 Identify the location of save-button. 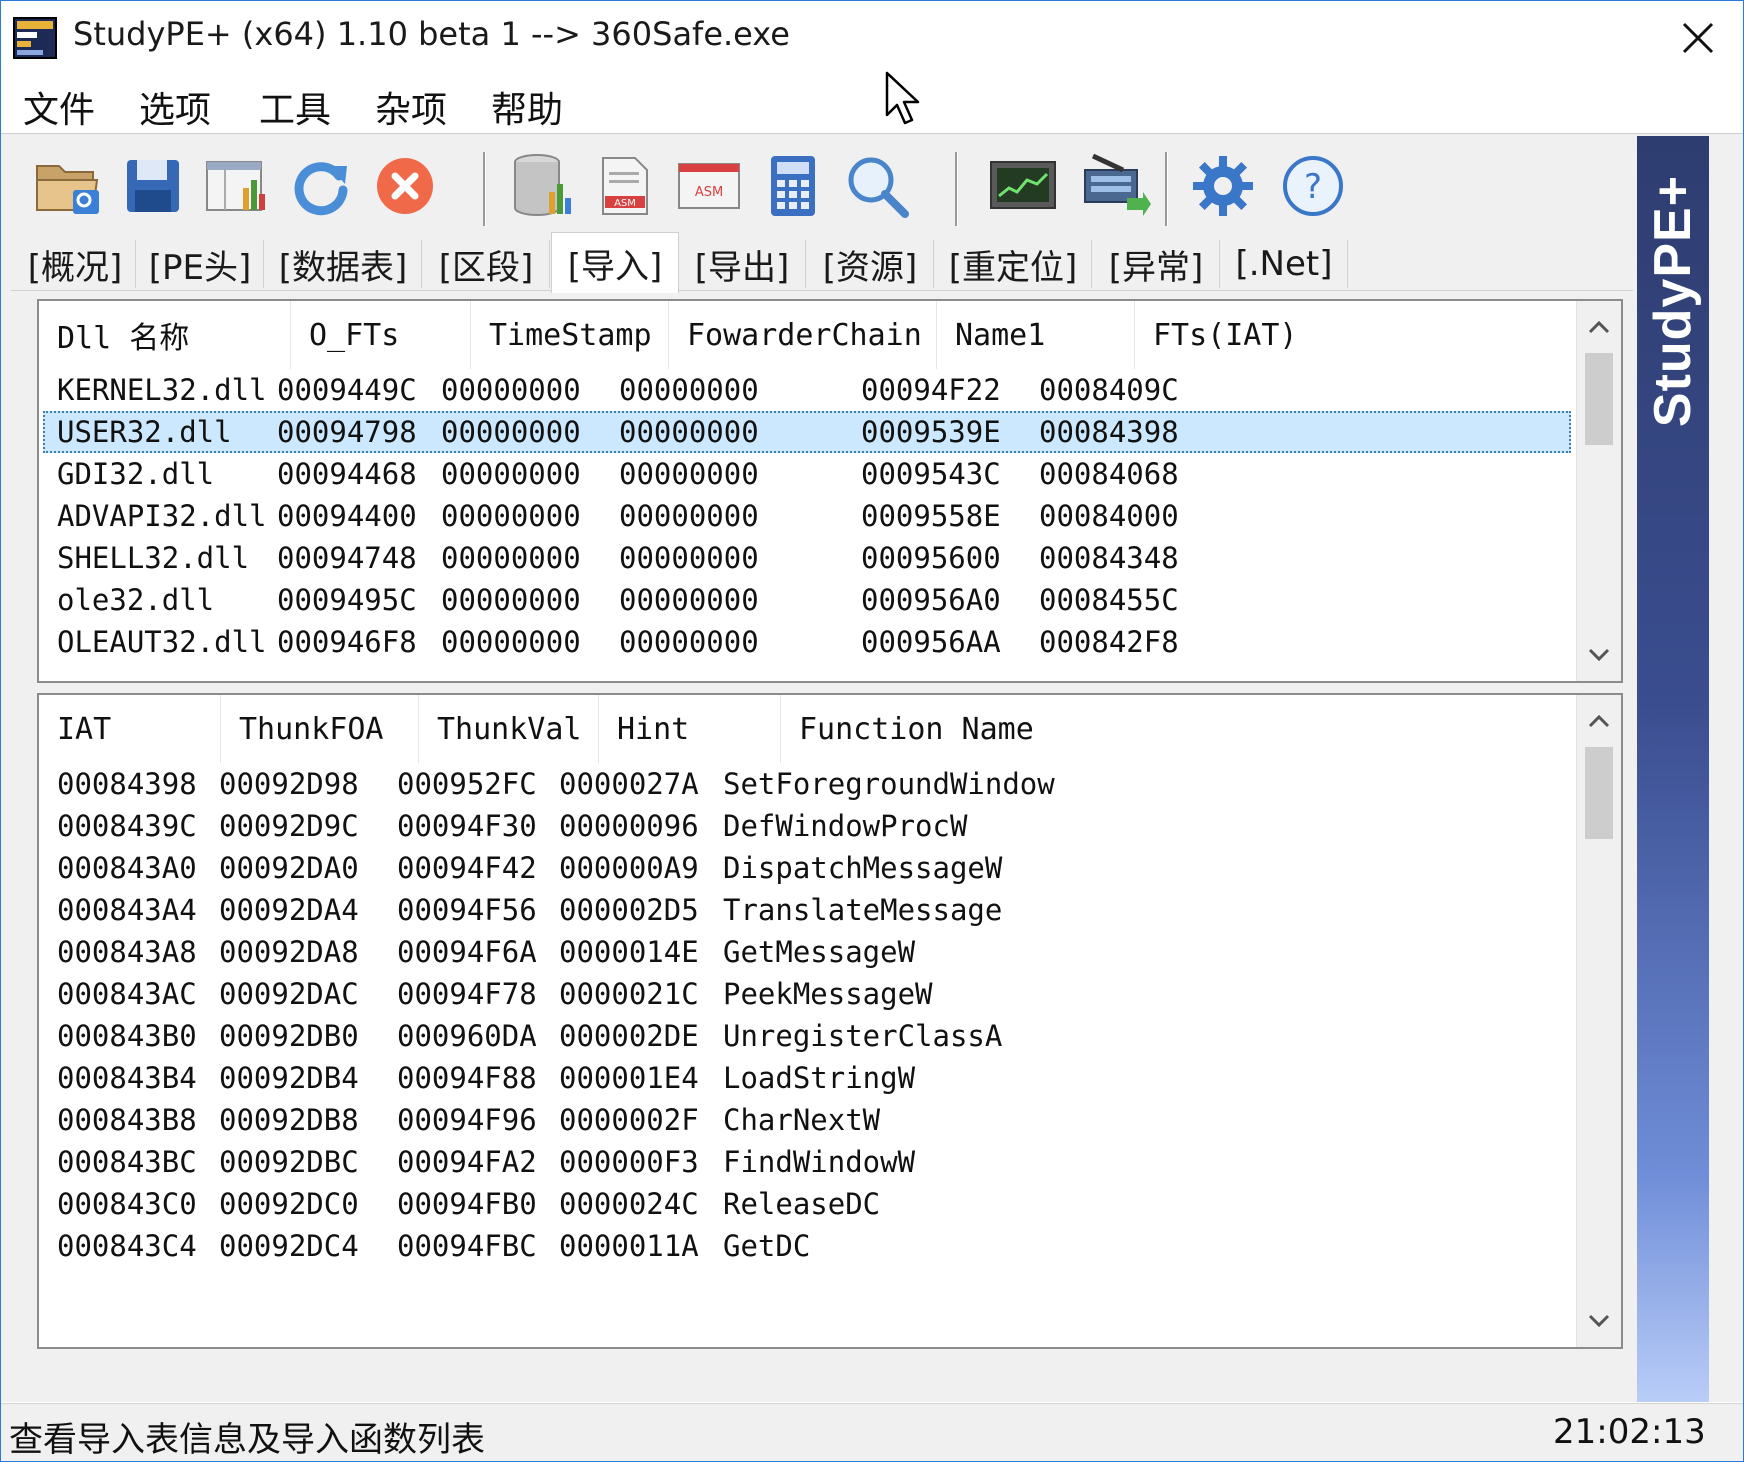
(153, 186).